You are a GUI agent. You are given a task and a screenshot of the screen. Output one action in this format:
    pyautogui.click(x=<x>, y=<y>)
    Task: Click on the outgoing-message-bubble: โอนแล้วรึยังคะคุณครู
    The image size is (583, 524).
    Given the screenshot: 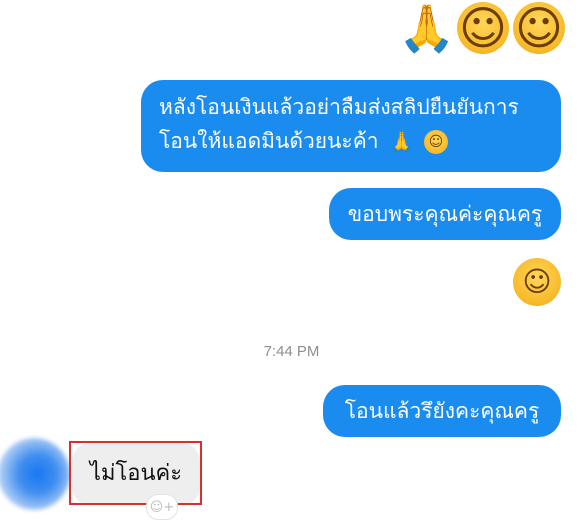 What is the action you would take?
    pyautogui.click(x=442, y=411)
    